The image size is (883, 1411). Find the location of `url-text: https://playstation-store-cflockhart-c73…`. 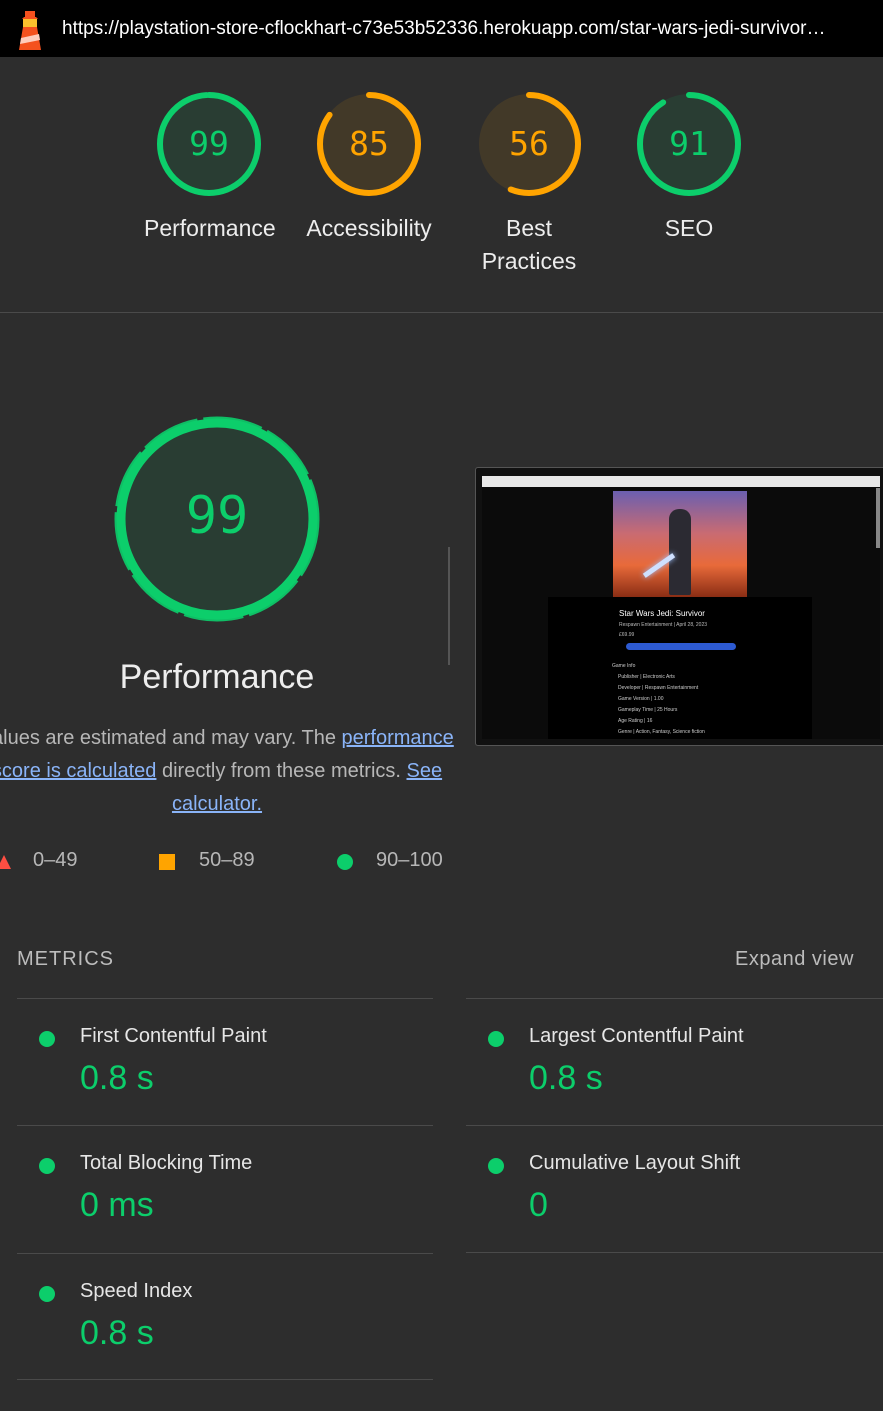

url-text: https://playstation-store-cflockhart-c73… is located at coordinates (467, 29).